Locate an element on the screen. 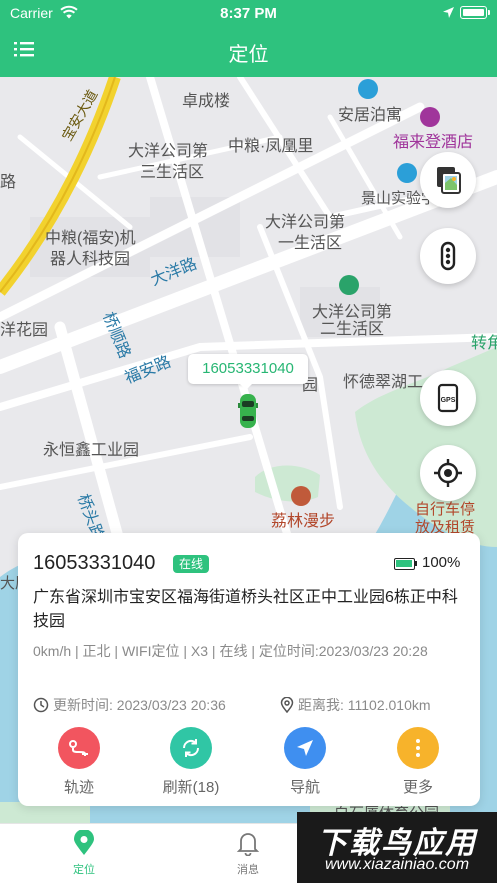 The width and height of the screenshot is (497, 883). residence-poi-icon is located at coordinates (349, 285).